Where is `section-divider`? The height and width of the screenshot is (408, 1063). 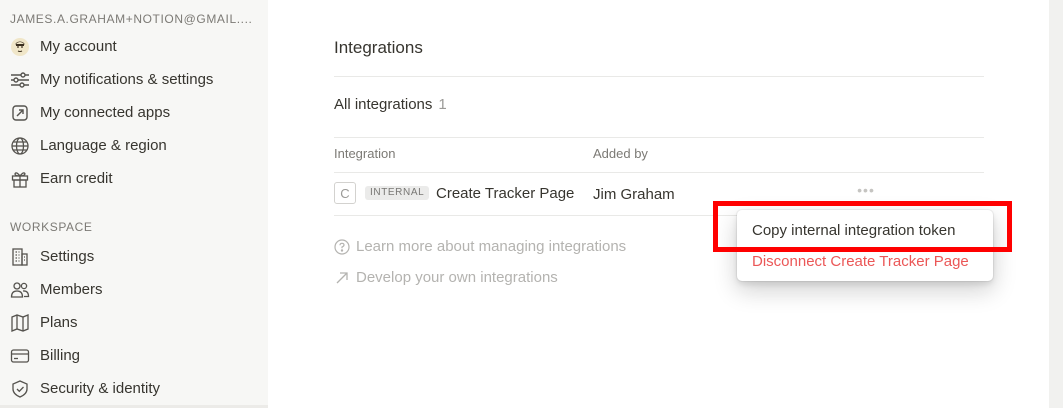 section-divider is located at coordinates (659, 137).